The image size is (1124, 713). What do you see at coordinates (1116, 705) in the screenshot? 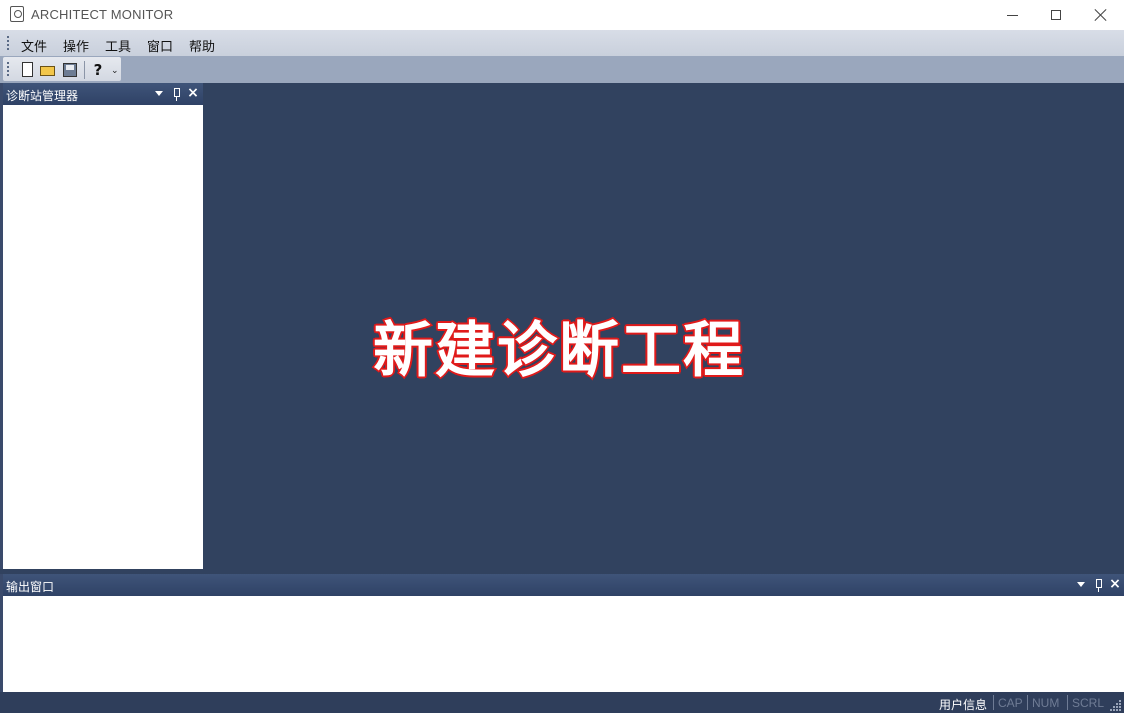
I see `resize-grip-icon` at bounding box center [1116, 705].